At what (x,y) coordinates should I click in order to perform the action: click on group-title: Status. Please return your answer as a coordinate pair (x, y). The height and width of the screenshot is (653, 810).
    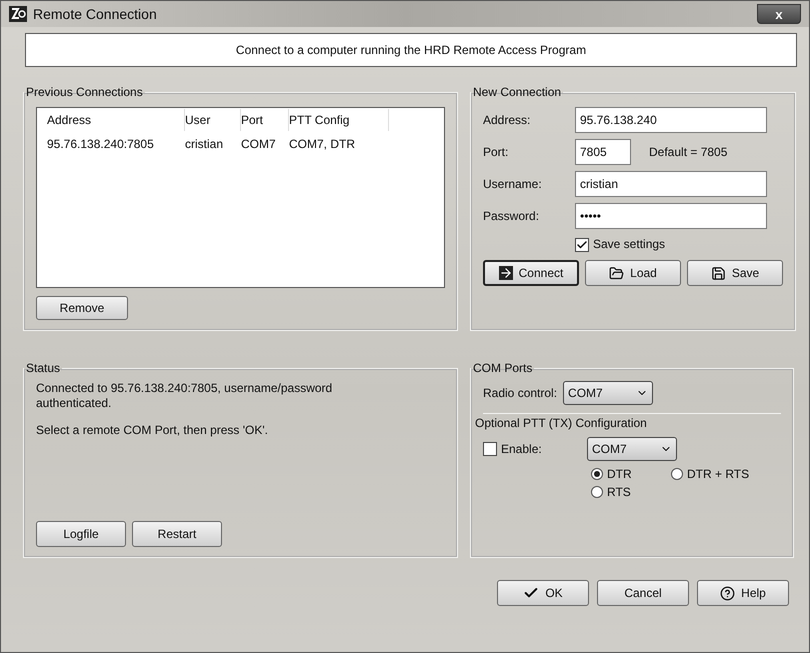
    Looking at the image, I should click on (43, 368).